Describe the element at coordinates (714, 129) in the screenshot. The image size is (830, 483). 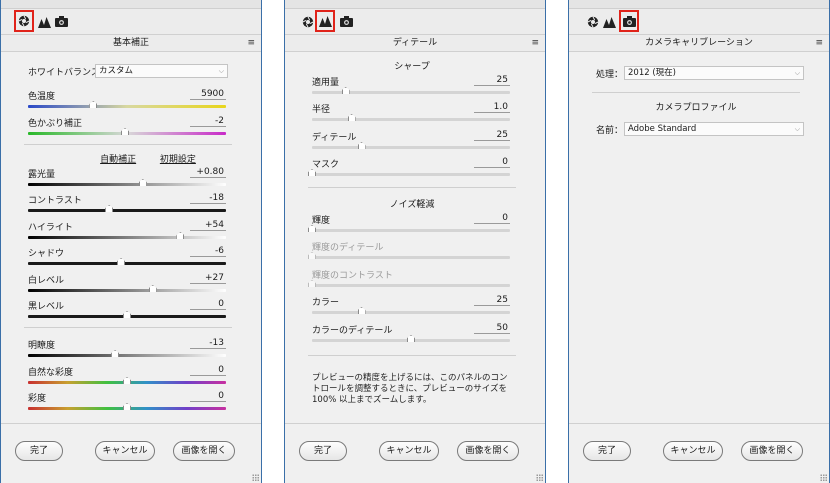
I see `profile-name-select: Adobe Standard ⌵` at that location.